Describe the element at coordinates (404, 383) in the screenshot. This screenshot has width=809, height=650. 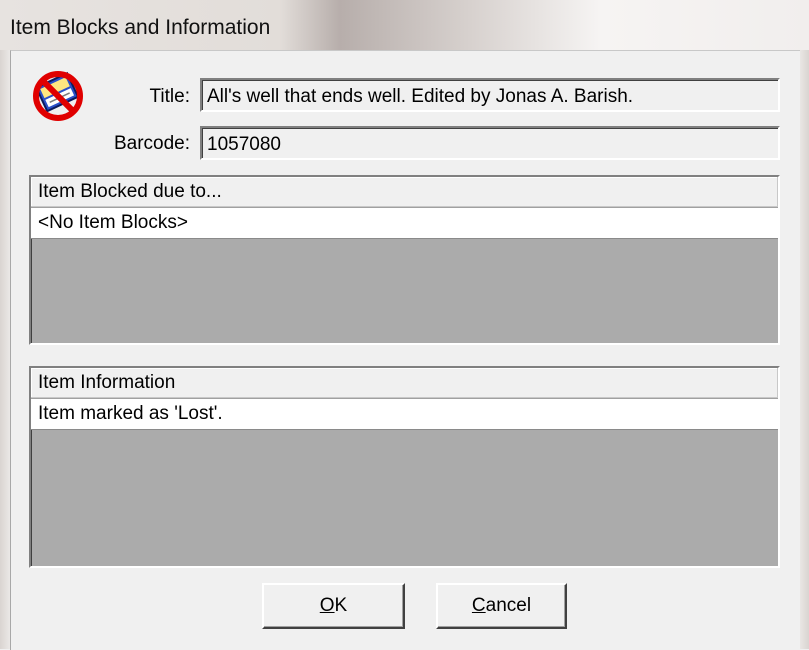
I see `item-information-header: Item Information` at that location.